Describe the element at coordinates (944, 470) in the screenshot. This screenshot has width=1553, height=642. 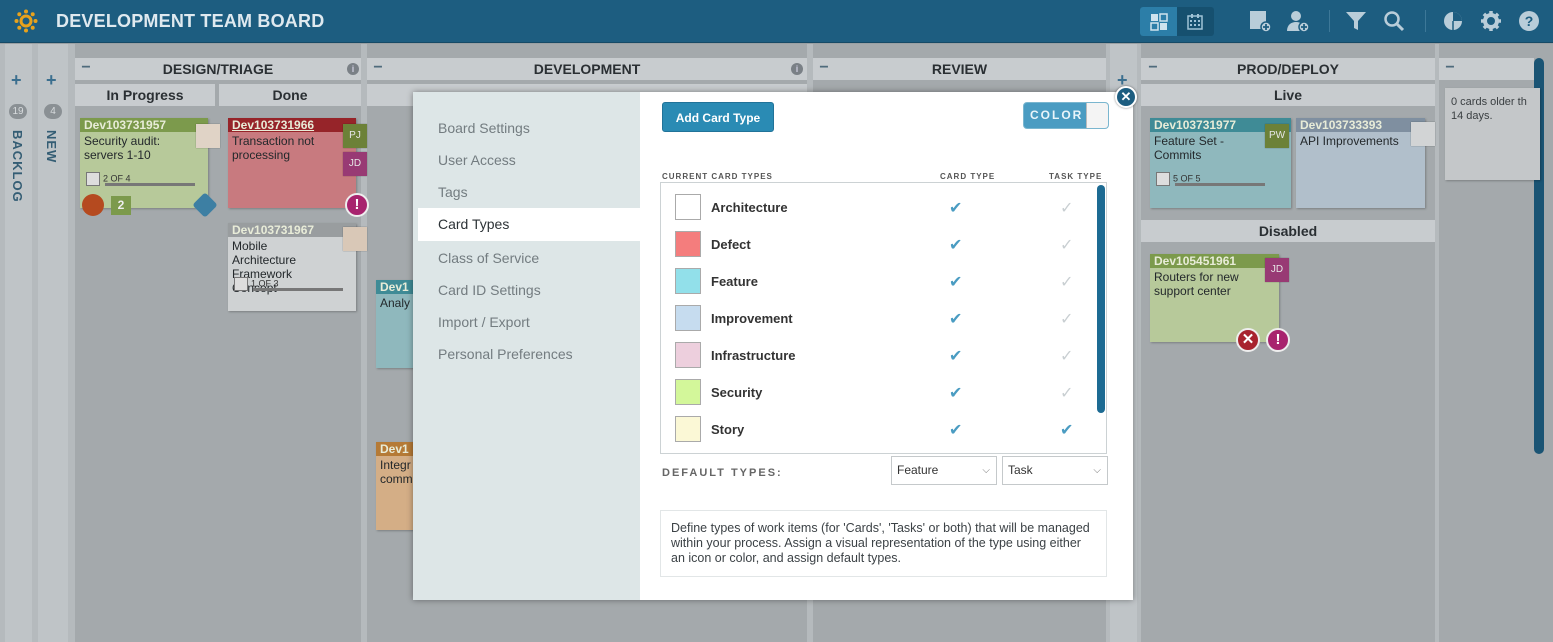
I see `default-card-select: Feature ⌵` at that location.